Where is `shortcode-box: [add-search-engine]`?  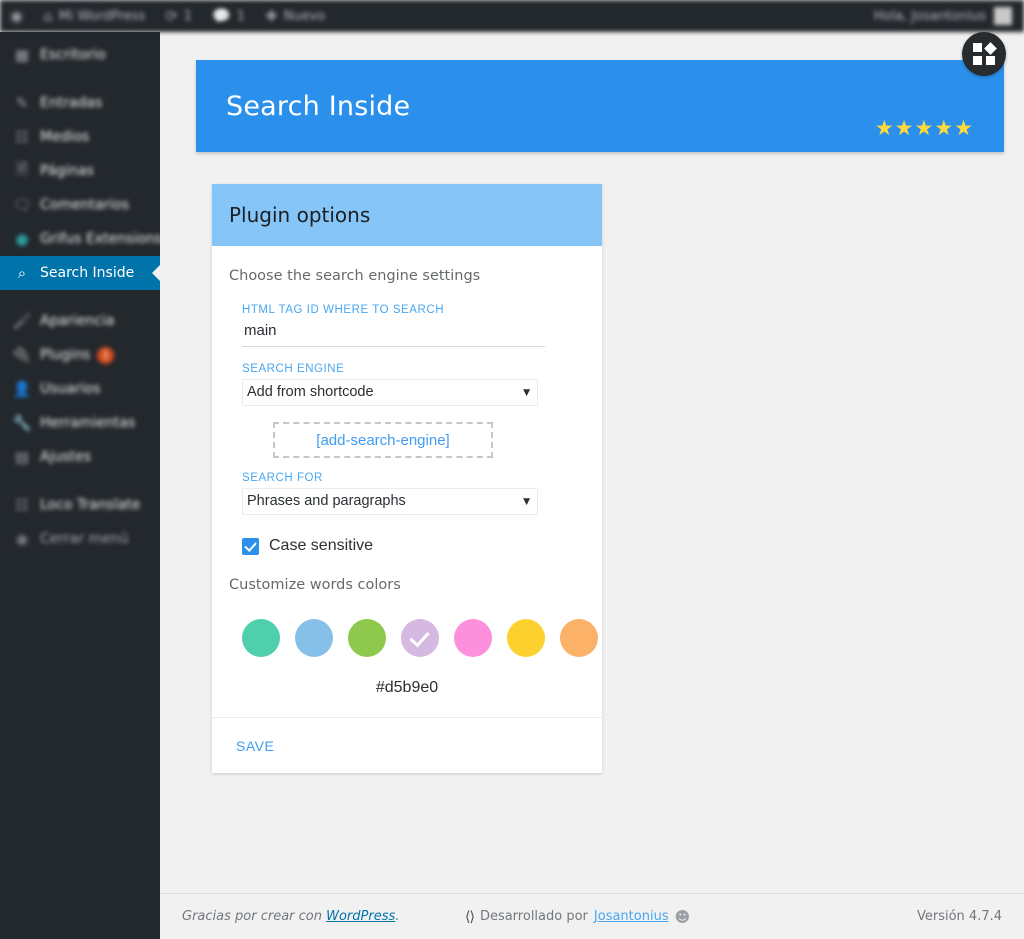
shortcode-box: [add-search-engine] is located at coordinates (383, 440).